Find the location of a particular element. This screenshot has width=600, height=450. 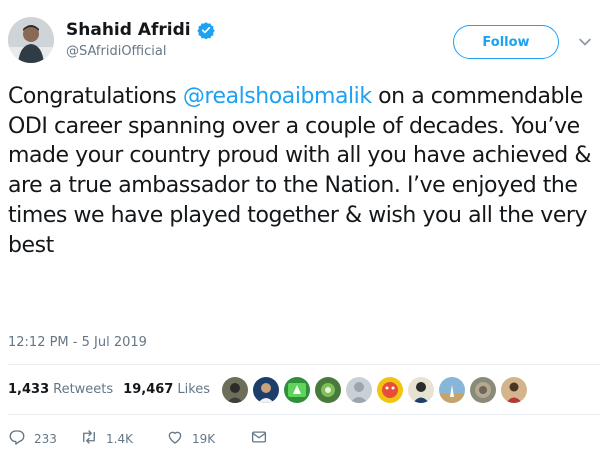

retweets-label: Retweets is located at coordinates (83, 389).